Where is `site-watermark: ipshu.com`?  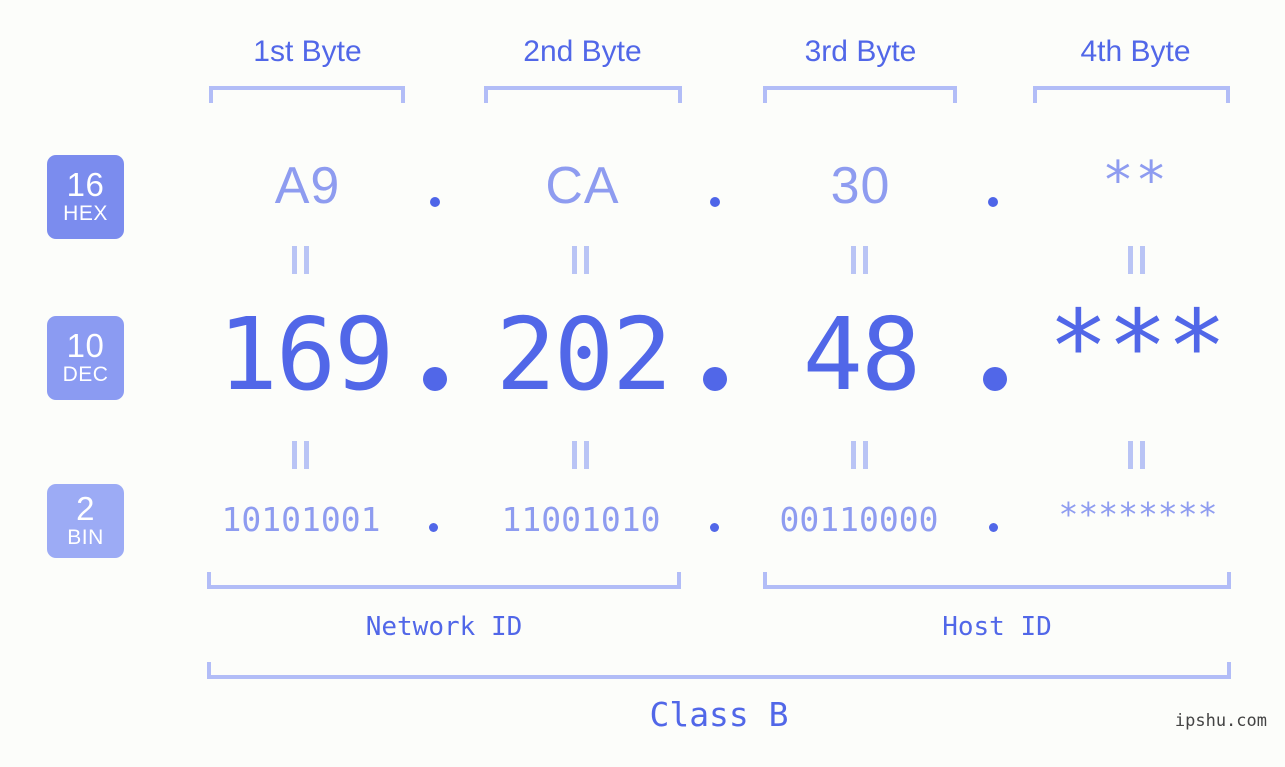
site-watermark: ipshu.com is located at coordinates (1220, 721).